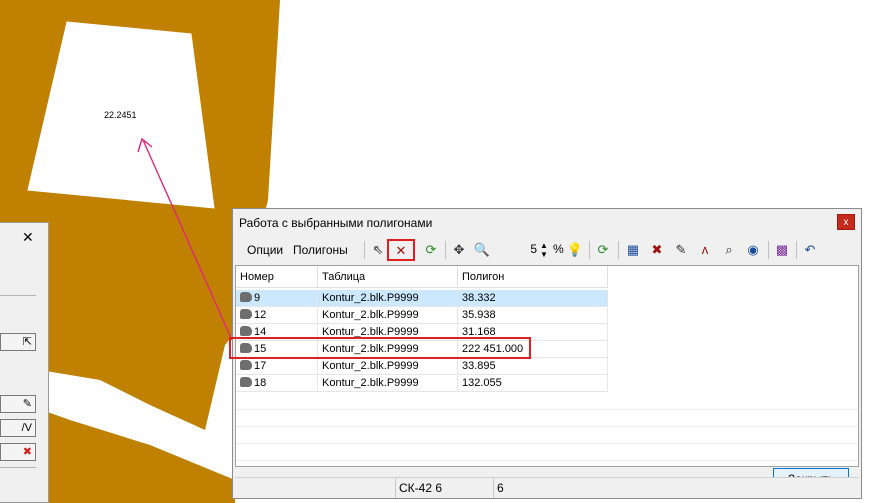 The width and height of the screenshot is (871, 503). I want to click on left-panel-polyline-button: /V, so click(18, 428).